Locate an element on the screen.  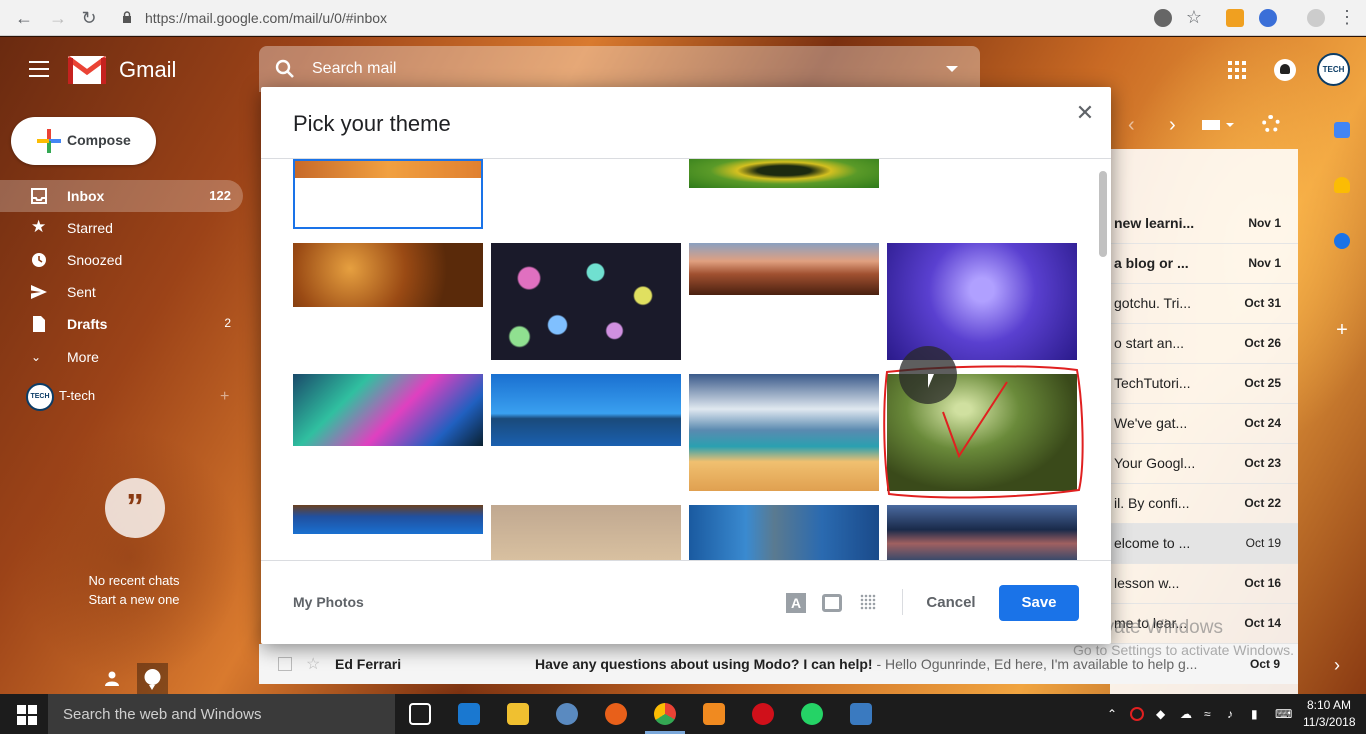
list-item: We've gat... Oct 24 is located at coordinates (1204, 424).